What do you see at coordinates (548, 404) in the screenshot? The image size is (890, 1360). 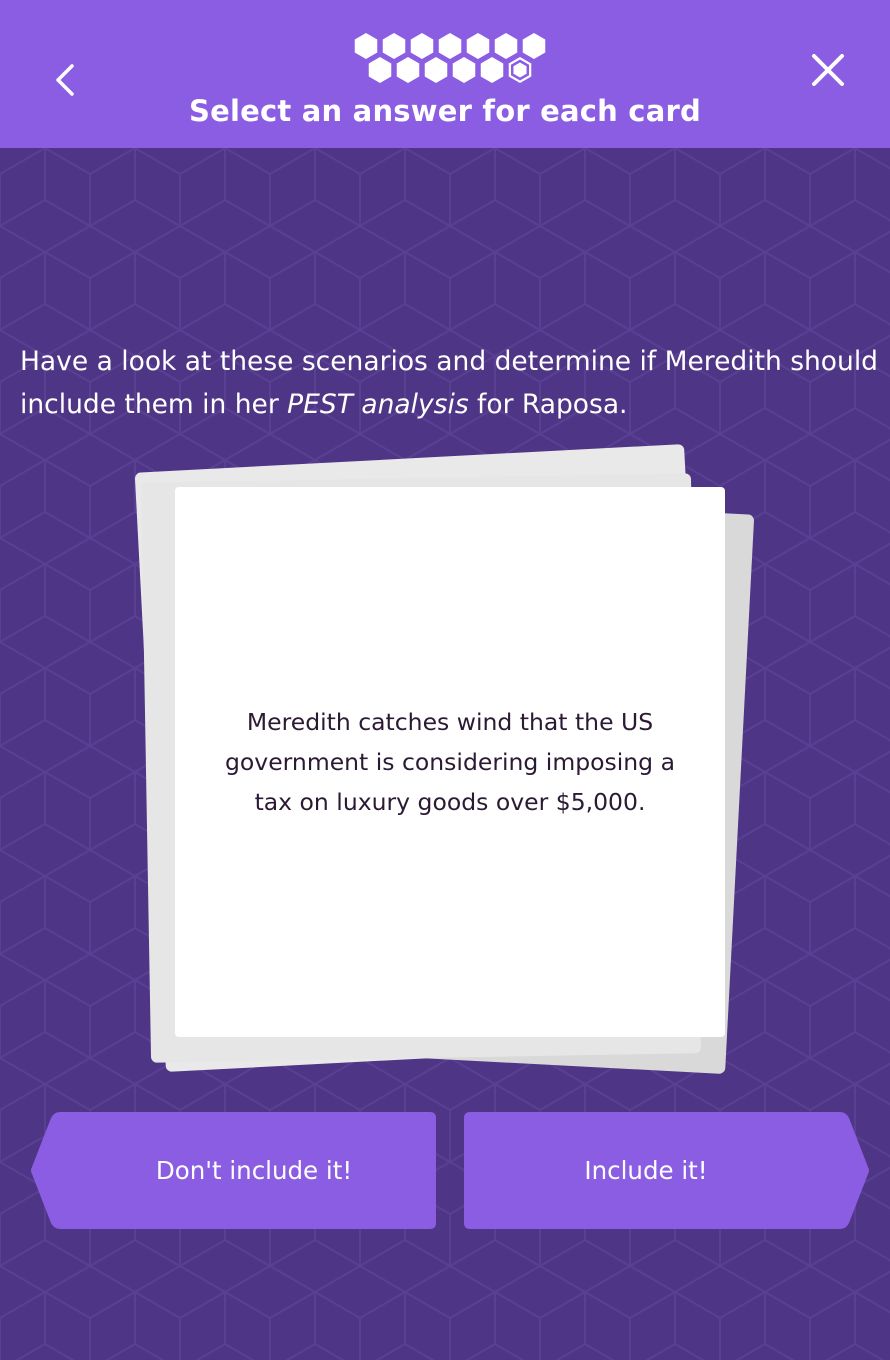 I see `instructions-tail: for Raposa.` at bounding box center [548, 404].